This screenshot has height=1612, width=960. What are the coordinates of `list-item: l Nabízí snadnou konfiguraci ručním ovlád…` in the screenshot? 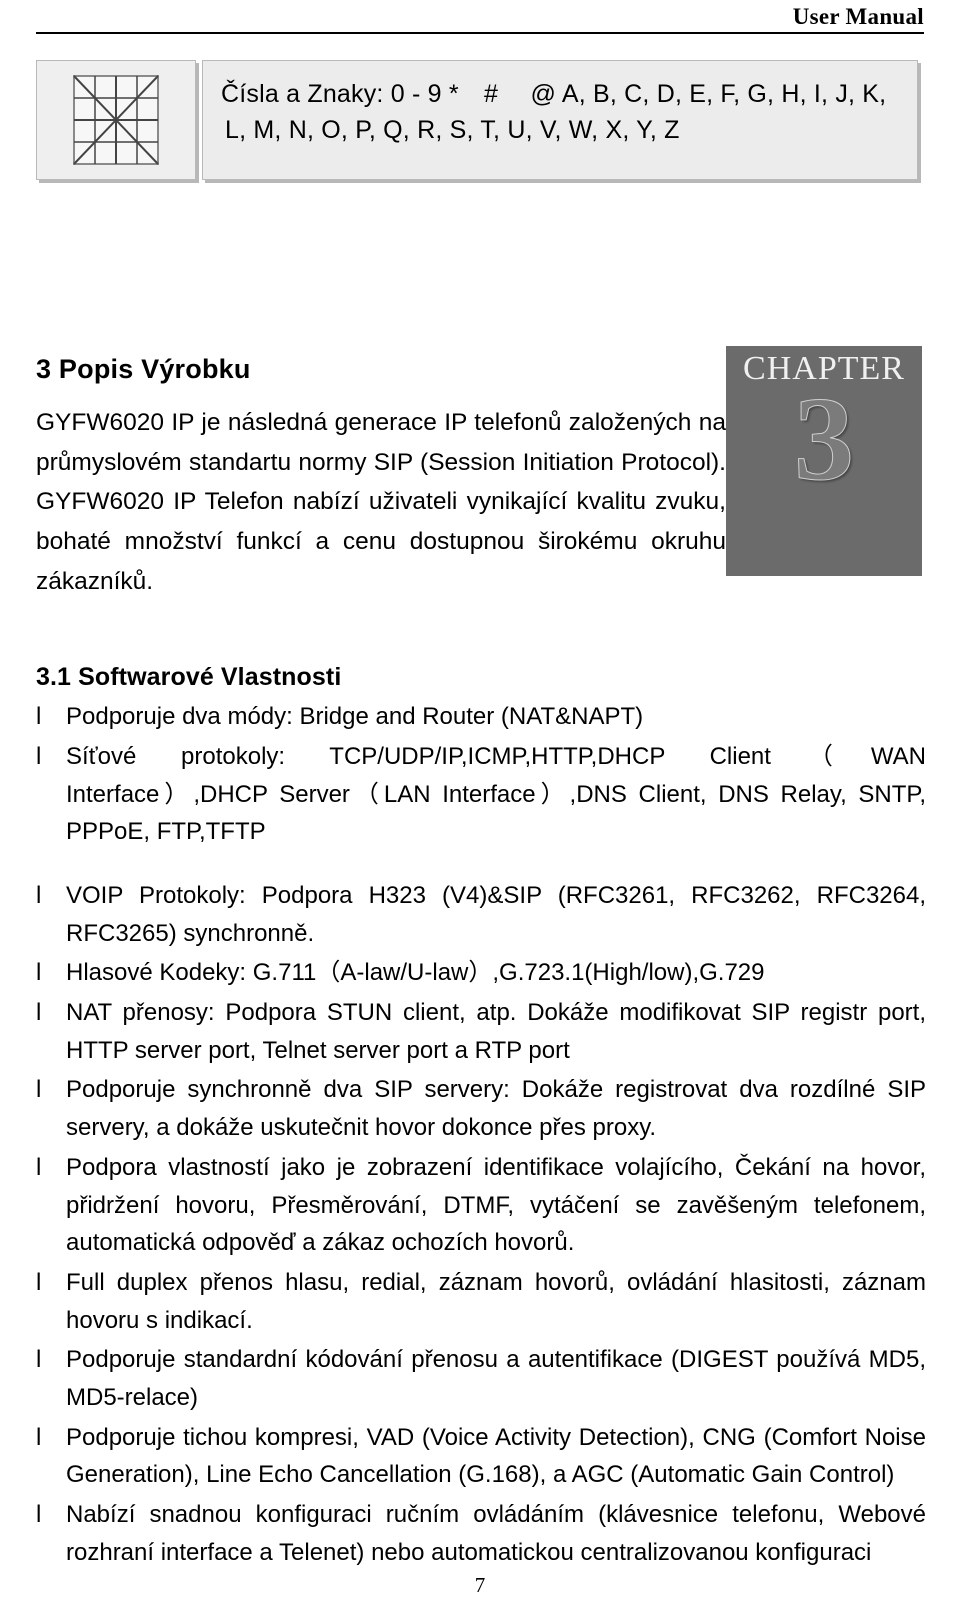 It's located at (481, 1533).